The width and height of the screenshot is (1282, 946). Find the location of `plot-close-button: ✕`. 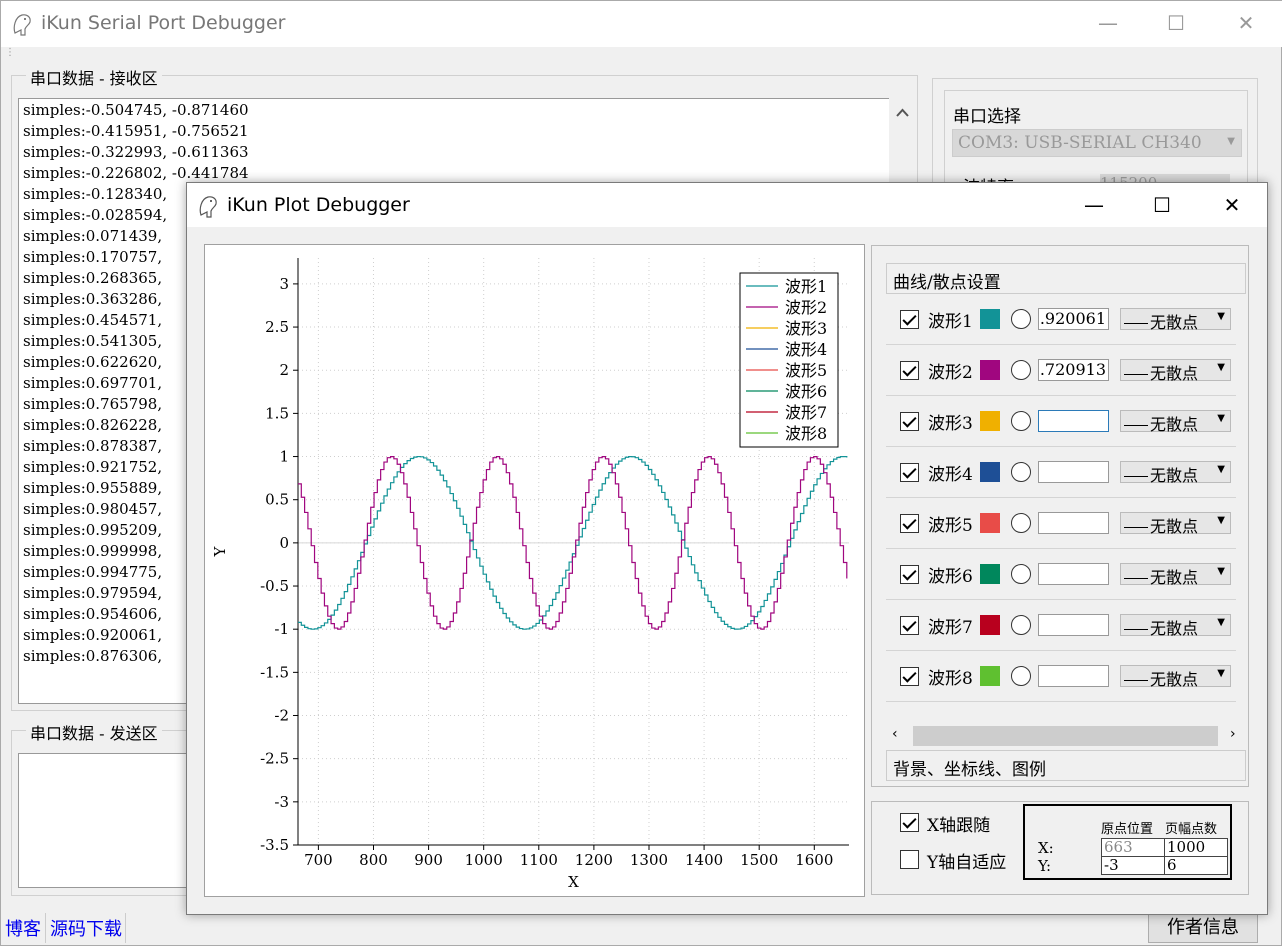

plot-close-button: ✕ is located at coordinates (1232, 206).